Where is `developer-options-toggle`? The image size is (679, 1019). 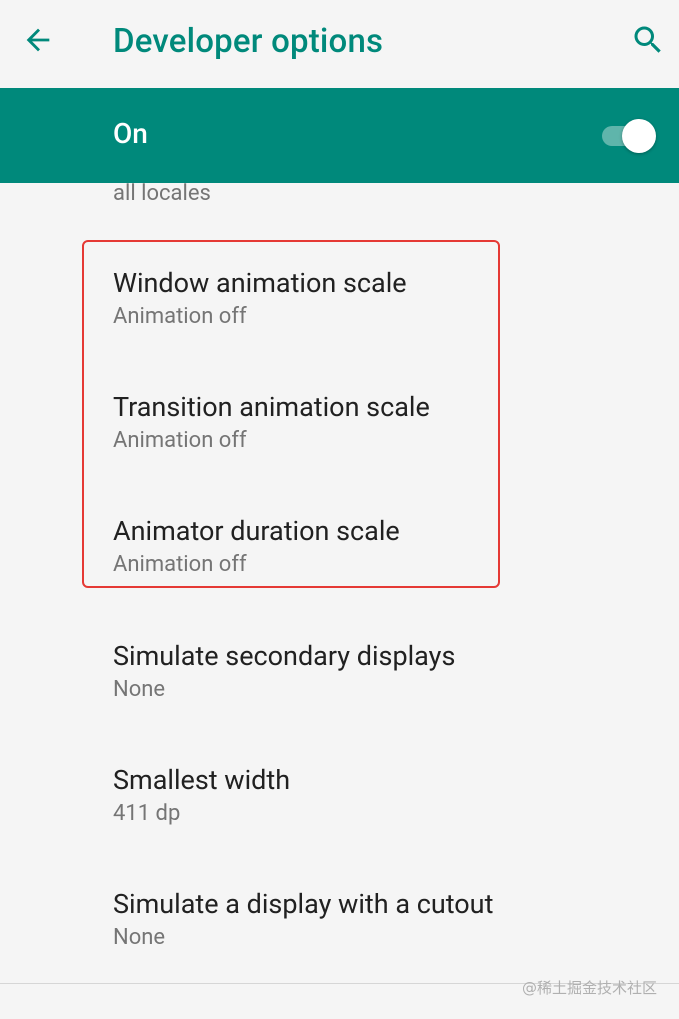
developer-options-toggle is located at coordinates (629, 136).